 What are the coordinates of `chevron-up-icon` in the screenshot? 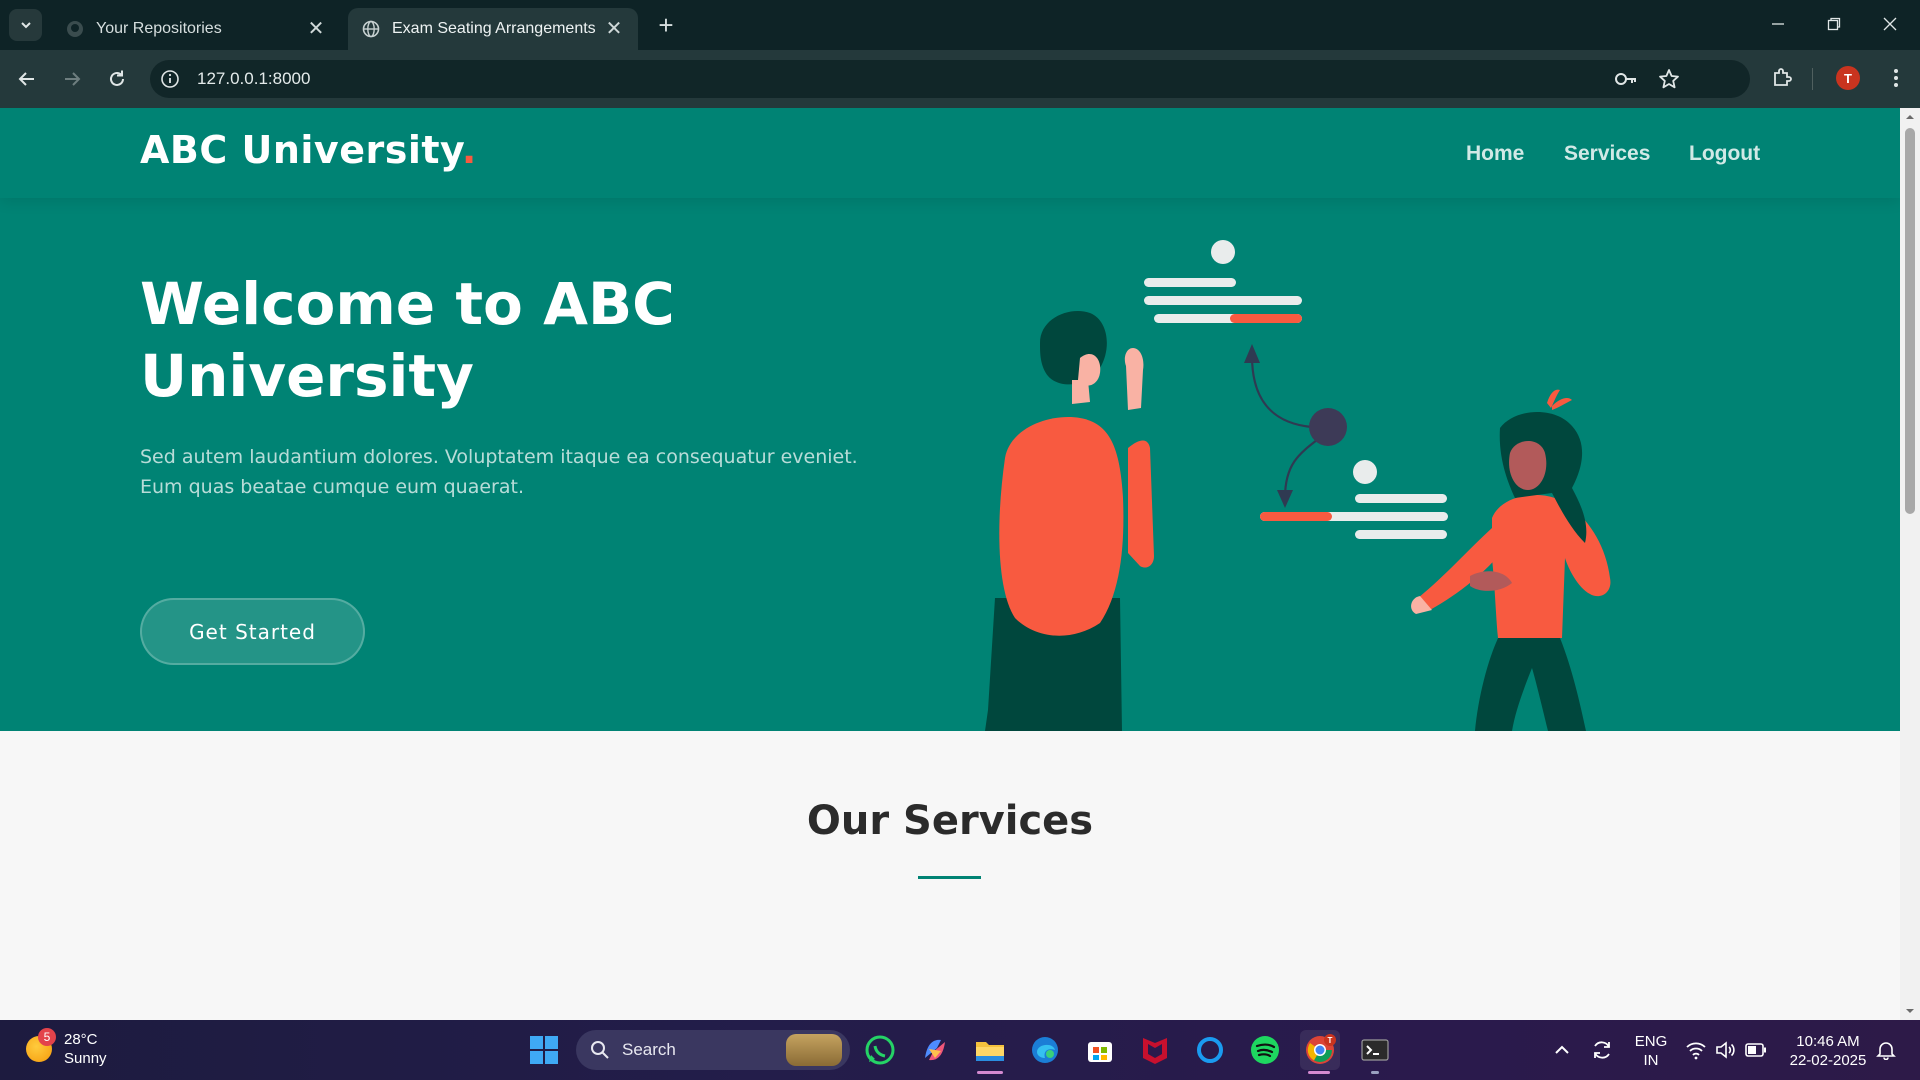 It's located at (1562, 1050).